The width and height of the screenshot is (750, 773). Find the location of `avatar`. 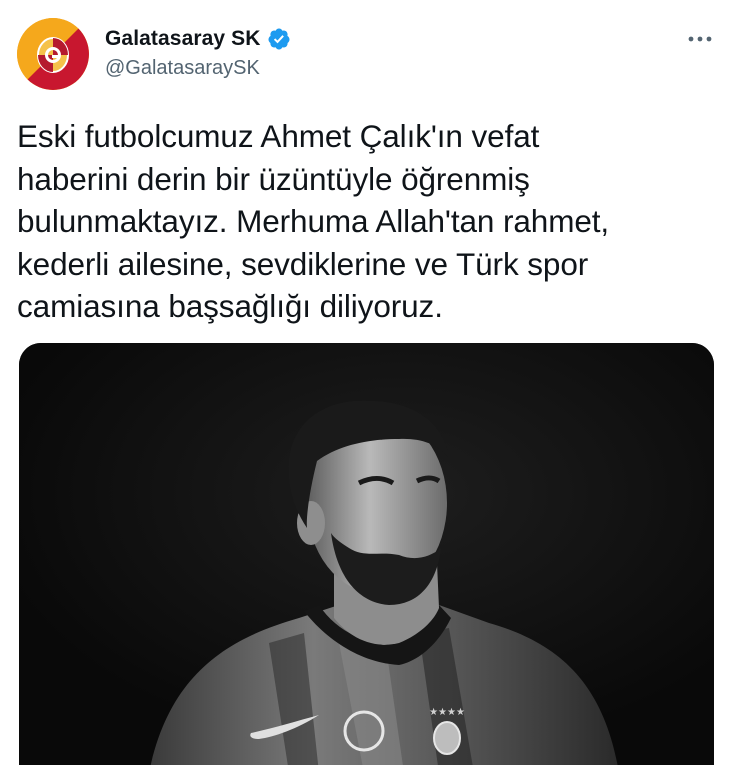

avatar is located at coordinates (53, 54).